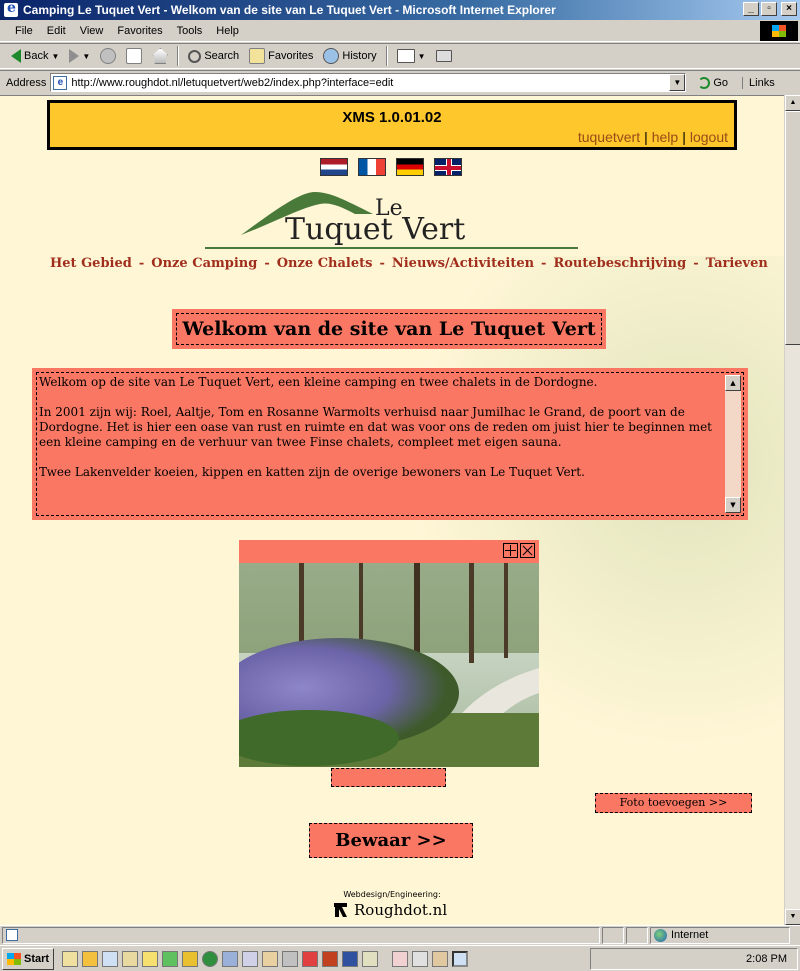 This screenshot has height=971, width=800. Describe the element at coordinates (325, 263) in the screenshot. I see `nav-onze-chalets: Onze Chalets` at that location.